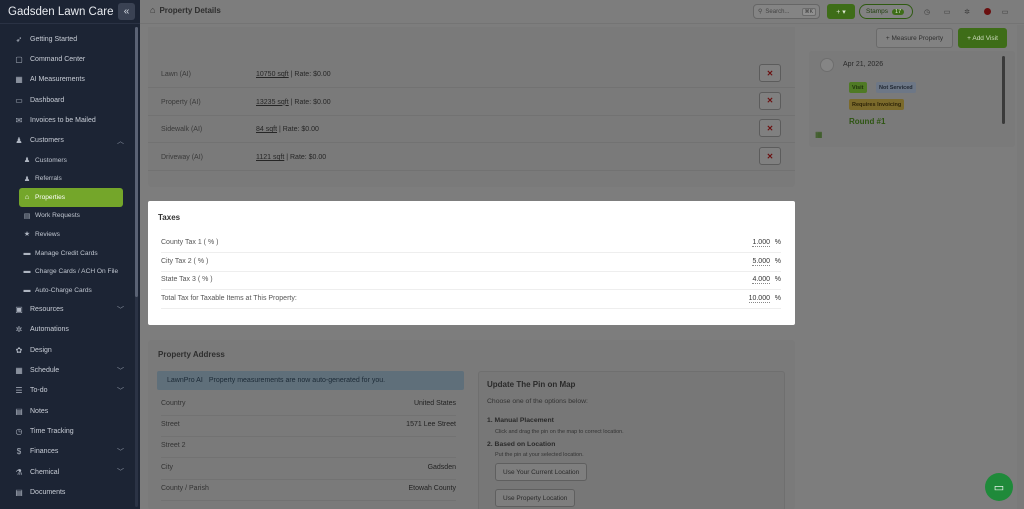  What do you see at coordinates (914, 38) in the screenshot?
I see `measure-property-button: + Measure Property` at bounding box center [914, 38].